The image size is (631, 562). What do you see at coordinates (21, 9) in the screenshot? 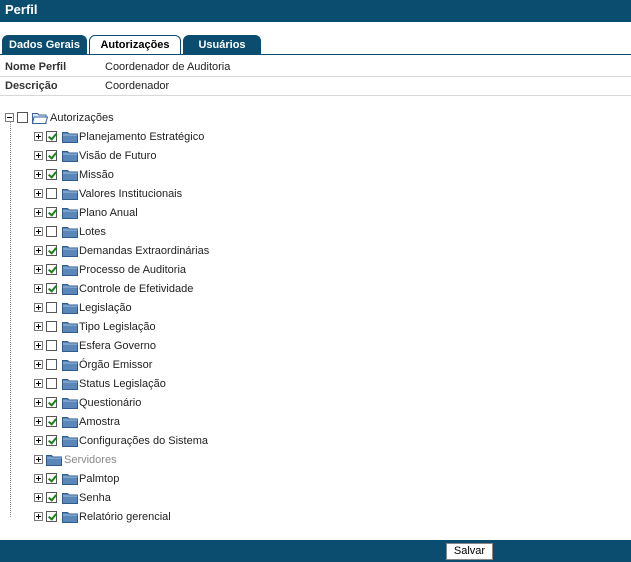
I see `window-title: Perfil` at bounding box center [21, 9].